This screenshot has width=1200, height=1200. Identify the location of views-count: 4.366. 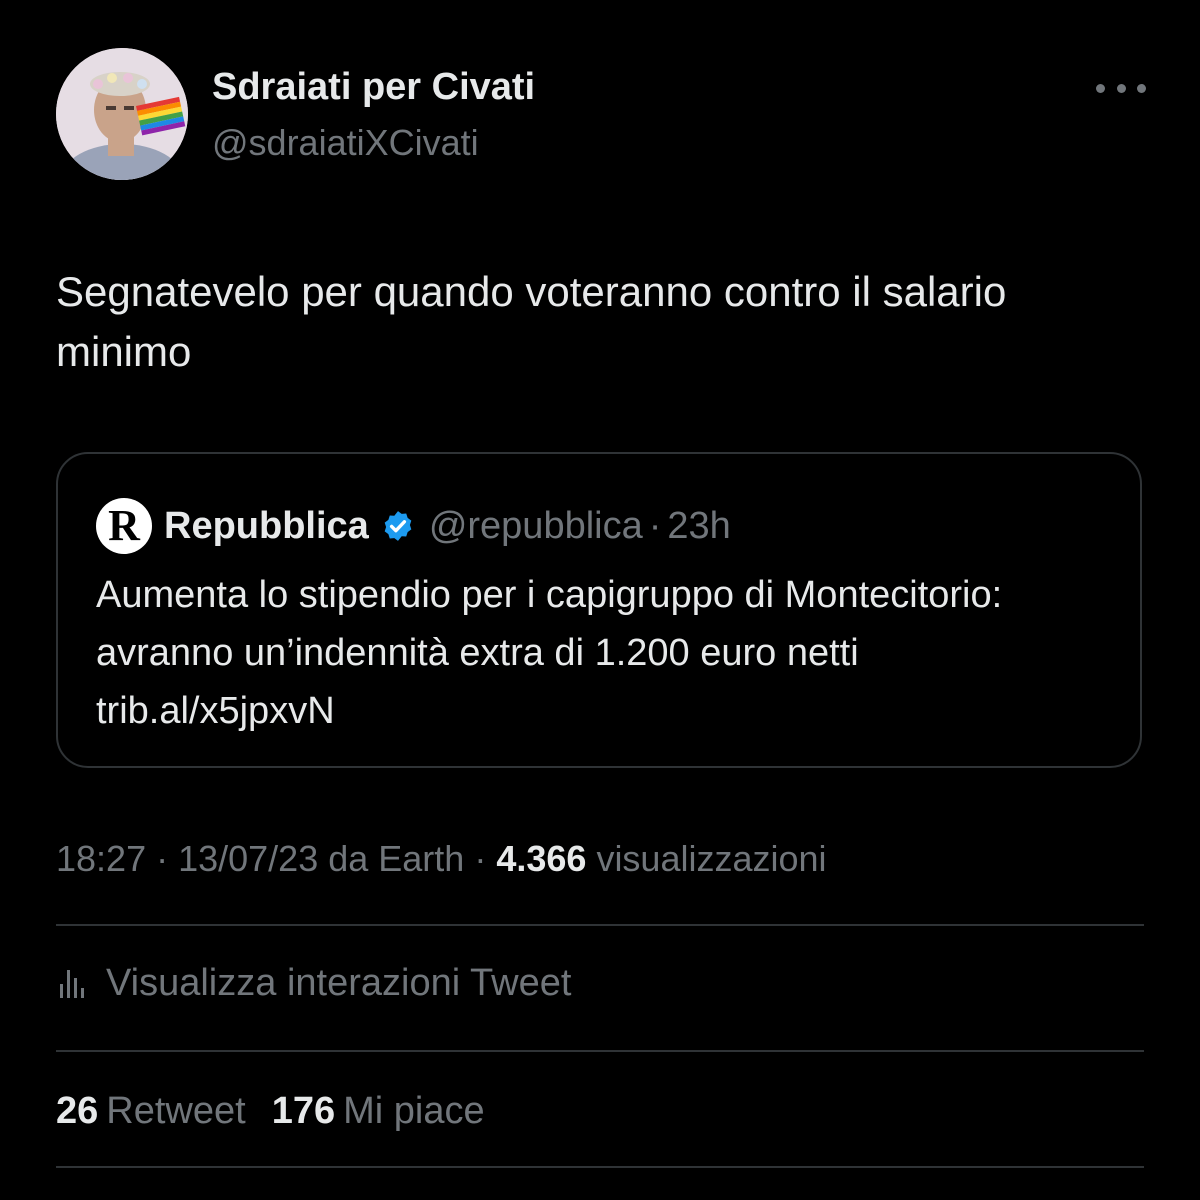
(541, 858).